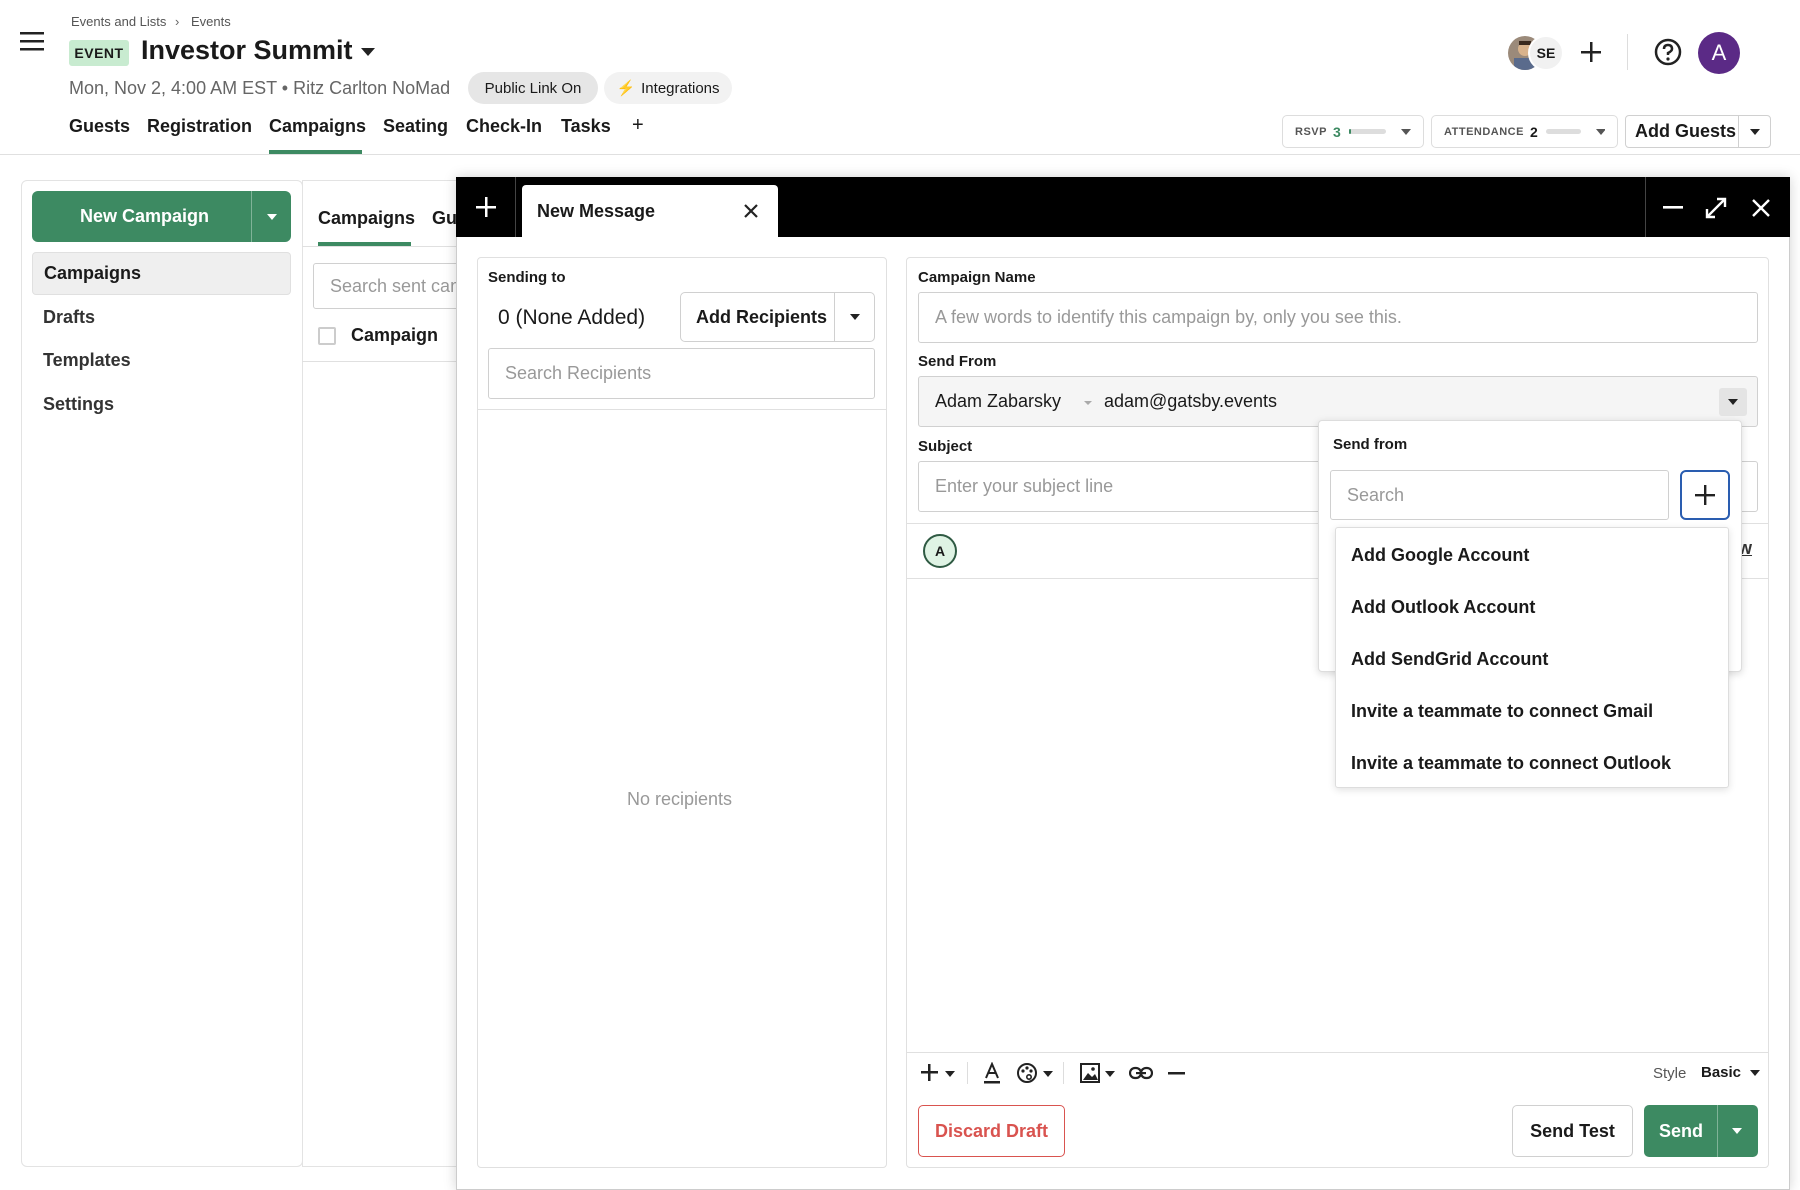 This screenshot has height=1190, width=1800. I want to click on discard-draft-button: Discard Draft, so click(991, 1131).